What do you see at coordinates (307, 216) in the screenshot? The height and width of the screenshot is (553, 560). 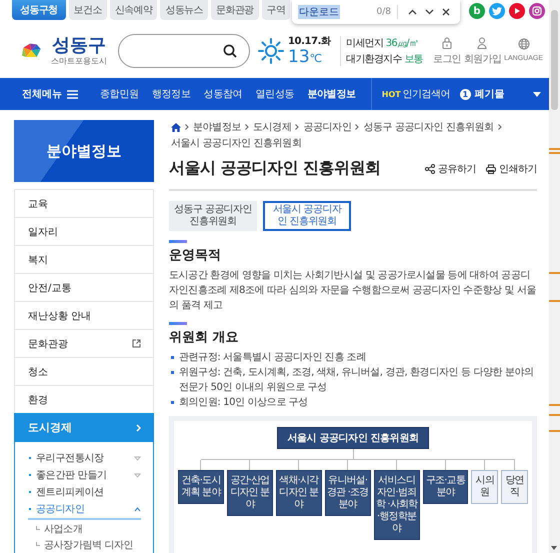 I see `content-tab: 서울시 공공디자인 진흥위원회` at bounding box center [307, 216].